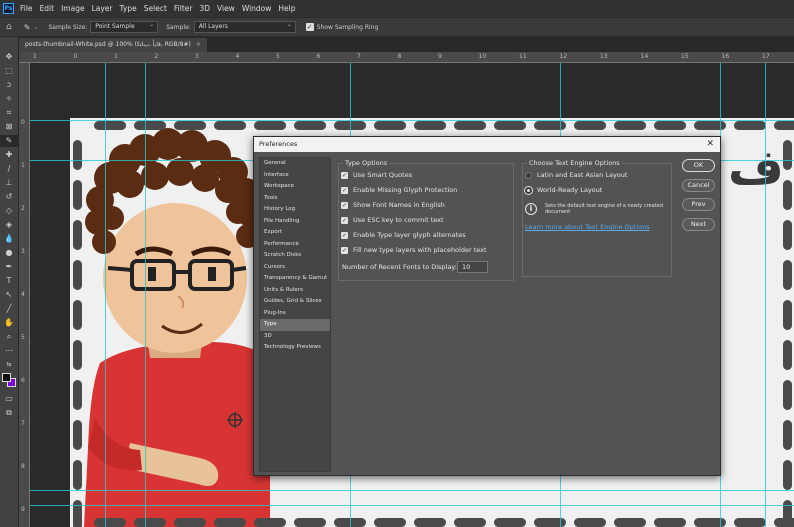 The height and width of the screenshot is (527, 794). What do you see at coordinates (344, 205) in the screenshot?
I see `font-names-english-checkbox: ✓` at bounding box center [344, 205].